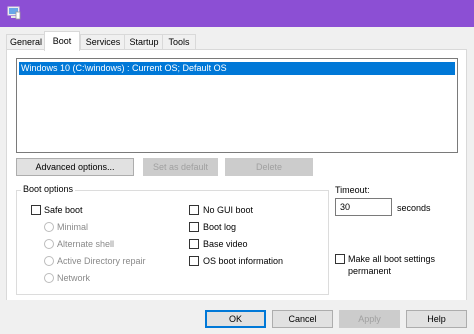  What do you see at coordinates (194, 261) in the screenshot?
I see `os-boot-information-checkbox` at bounding box center [194, 261].